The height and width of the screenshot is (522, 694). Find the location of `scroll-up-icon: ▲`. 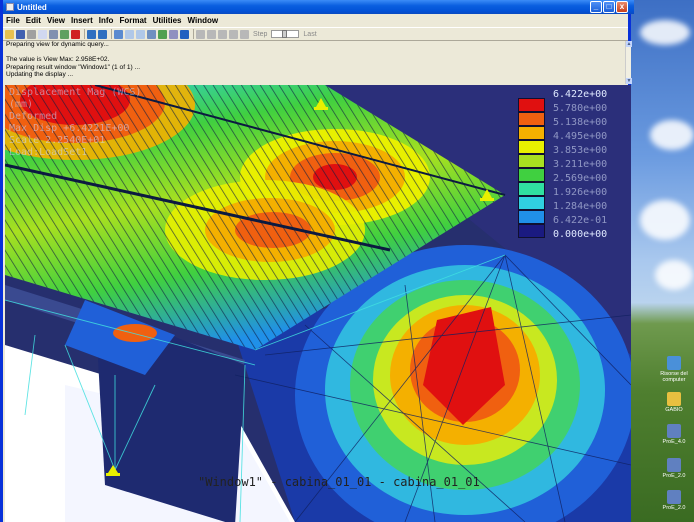

scroll-up-icon: ▲ is located at coordinates (629, 44).